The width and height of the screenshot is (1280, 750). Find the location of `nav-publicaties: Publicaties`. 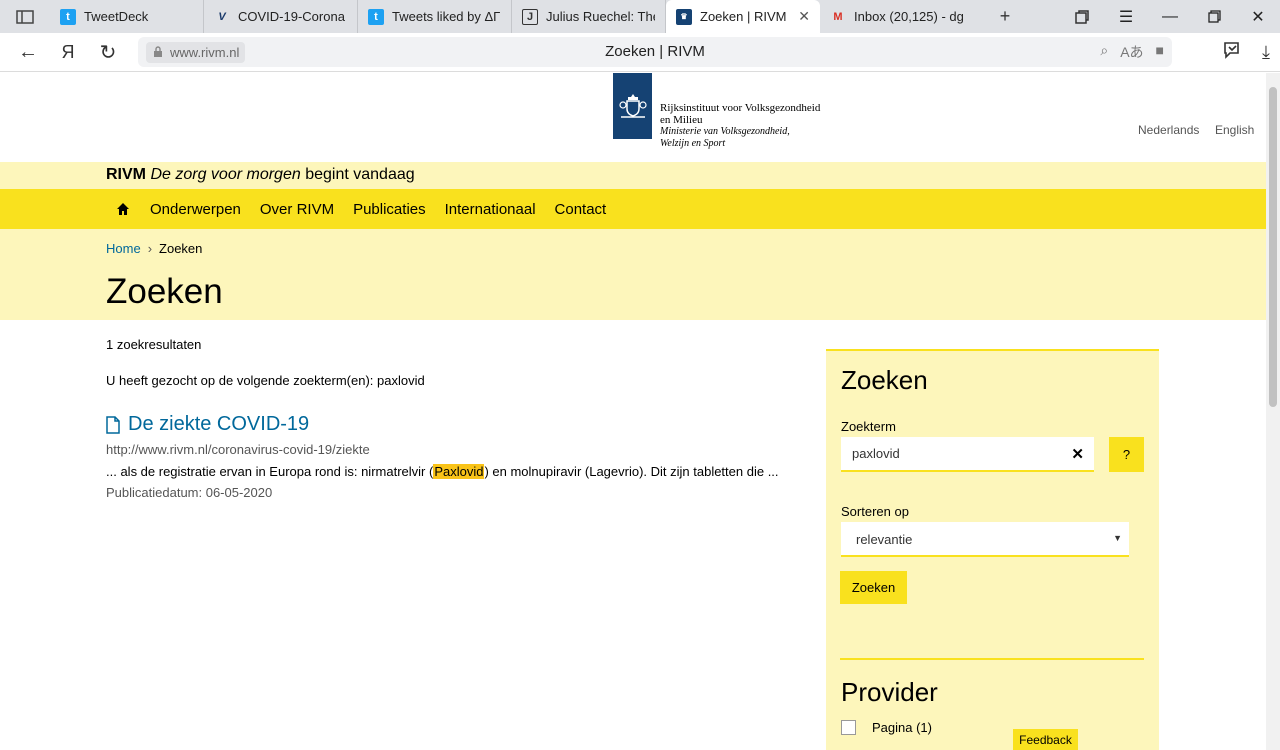

nav-publicaties: Publicaties is located at coordinates (389, 209).